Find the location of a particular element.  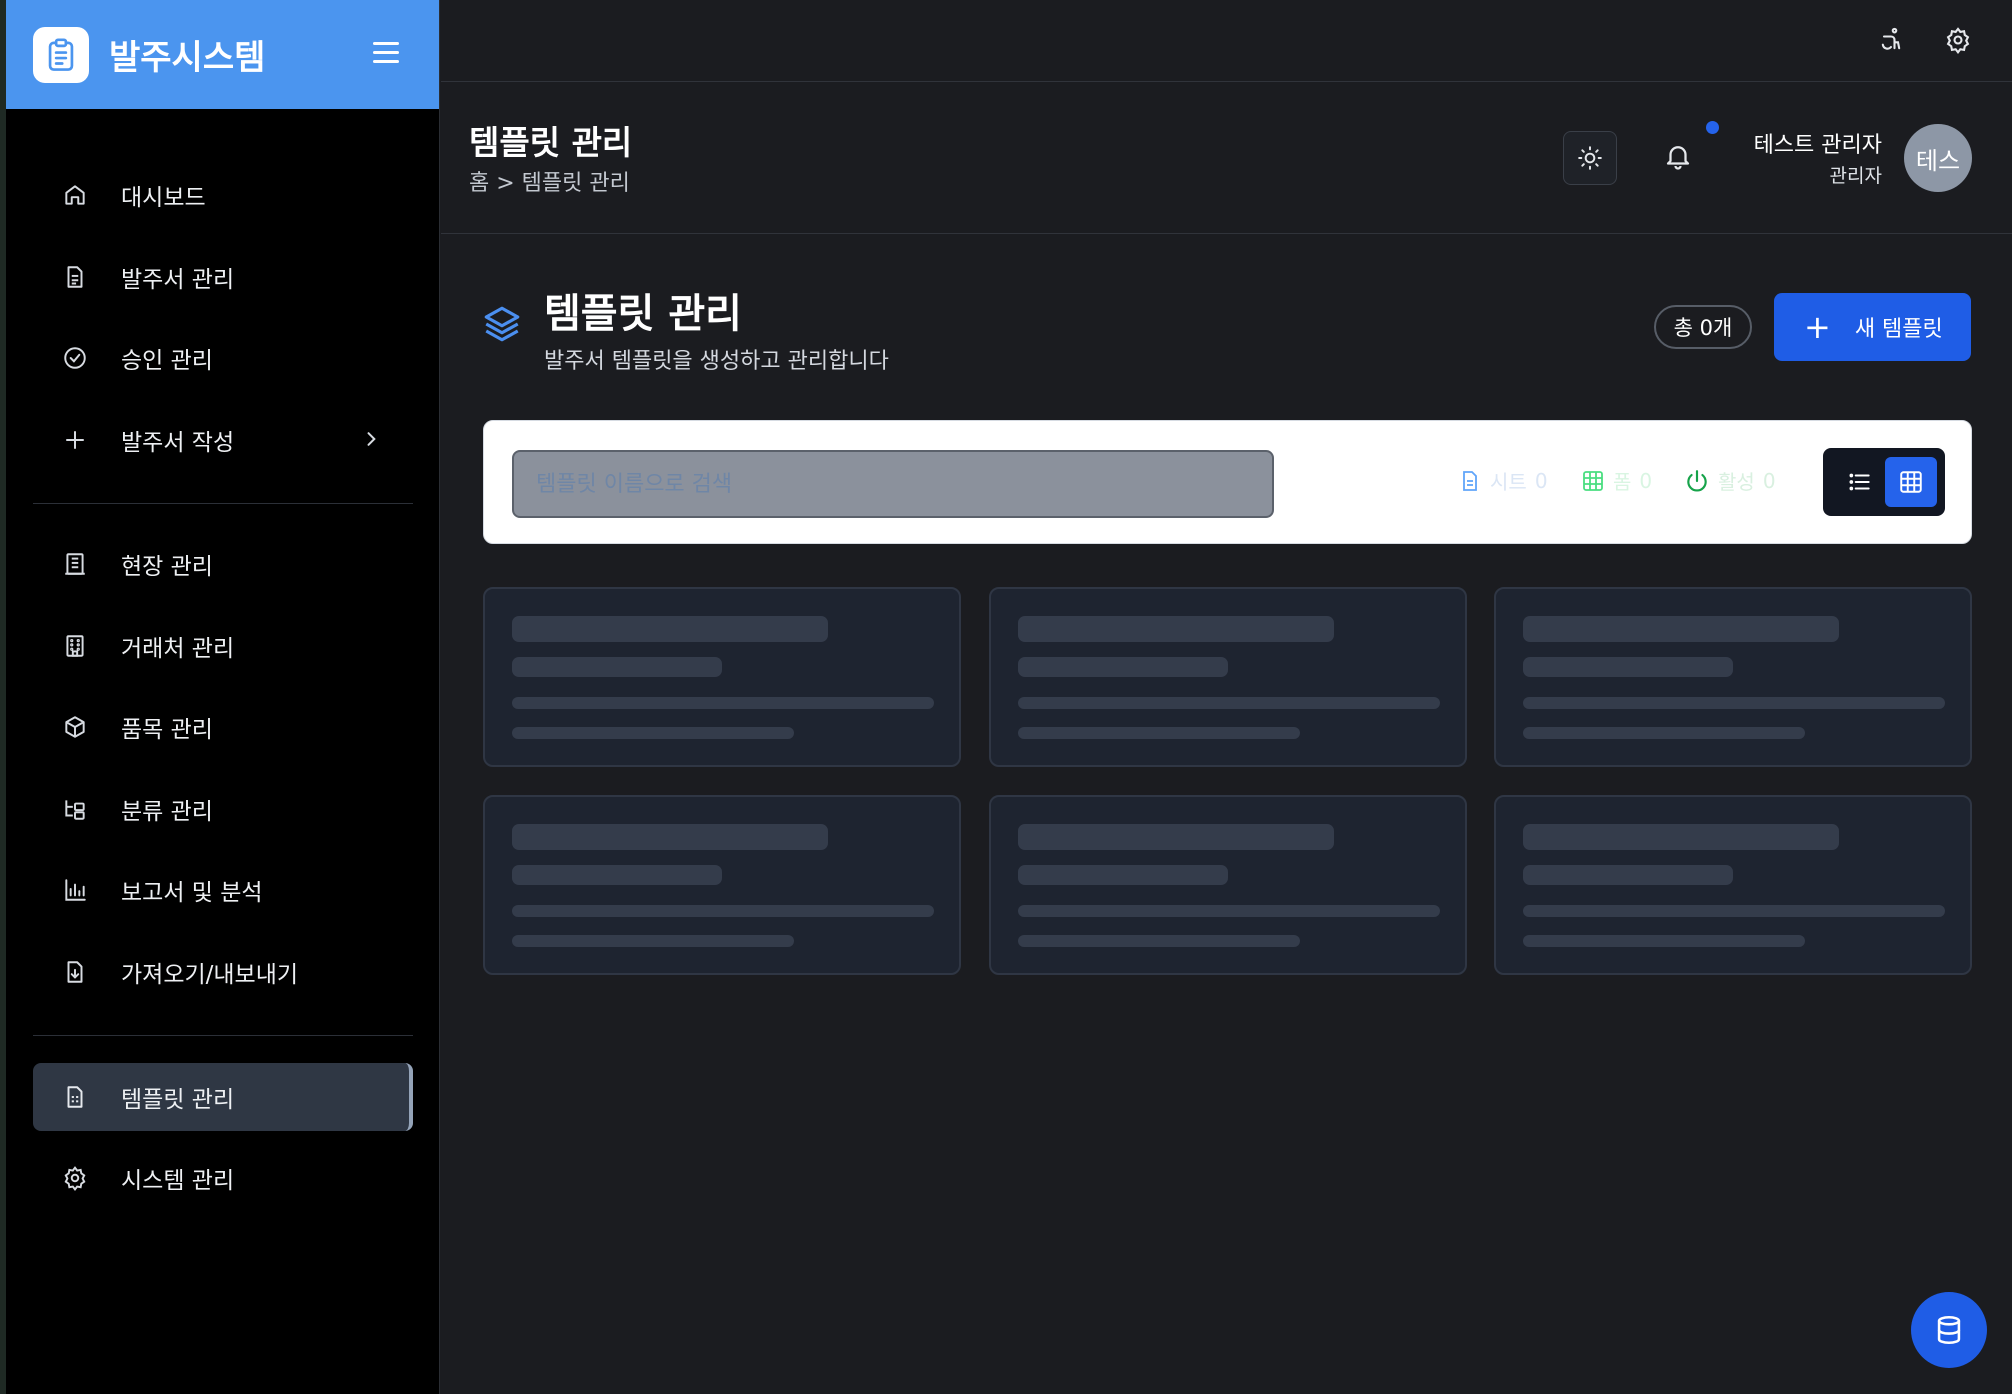

sidebar-item-system: 시스템 관리 is located at coordinates (223, 1178).